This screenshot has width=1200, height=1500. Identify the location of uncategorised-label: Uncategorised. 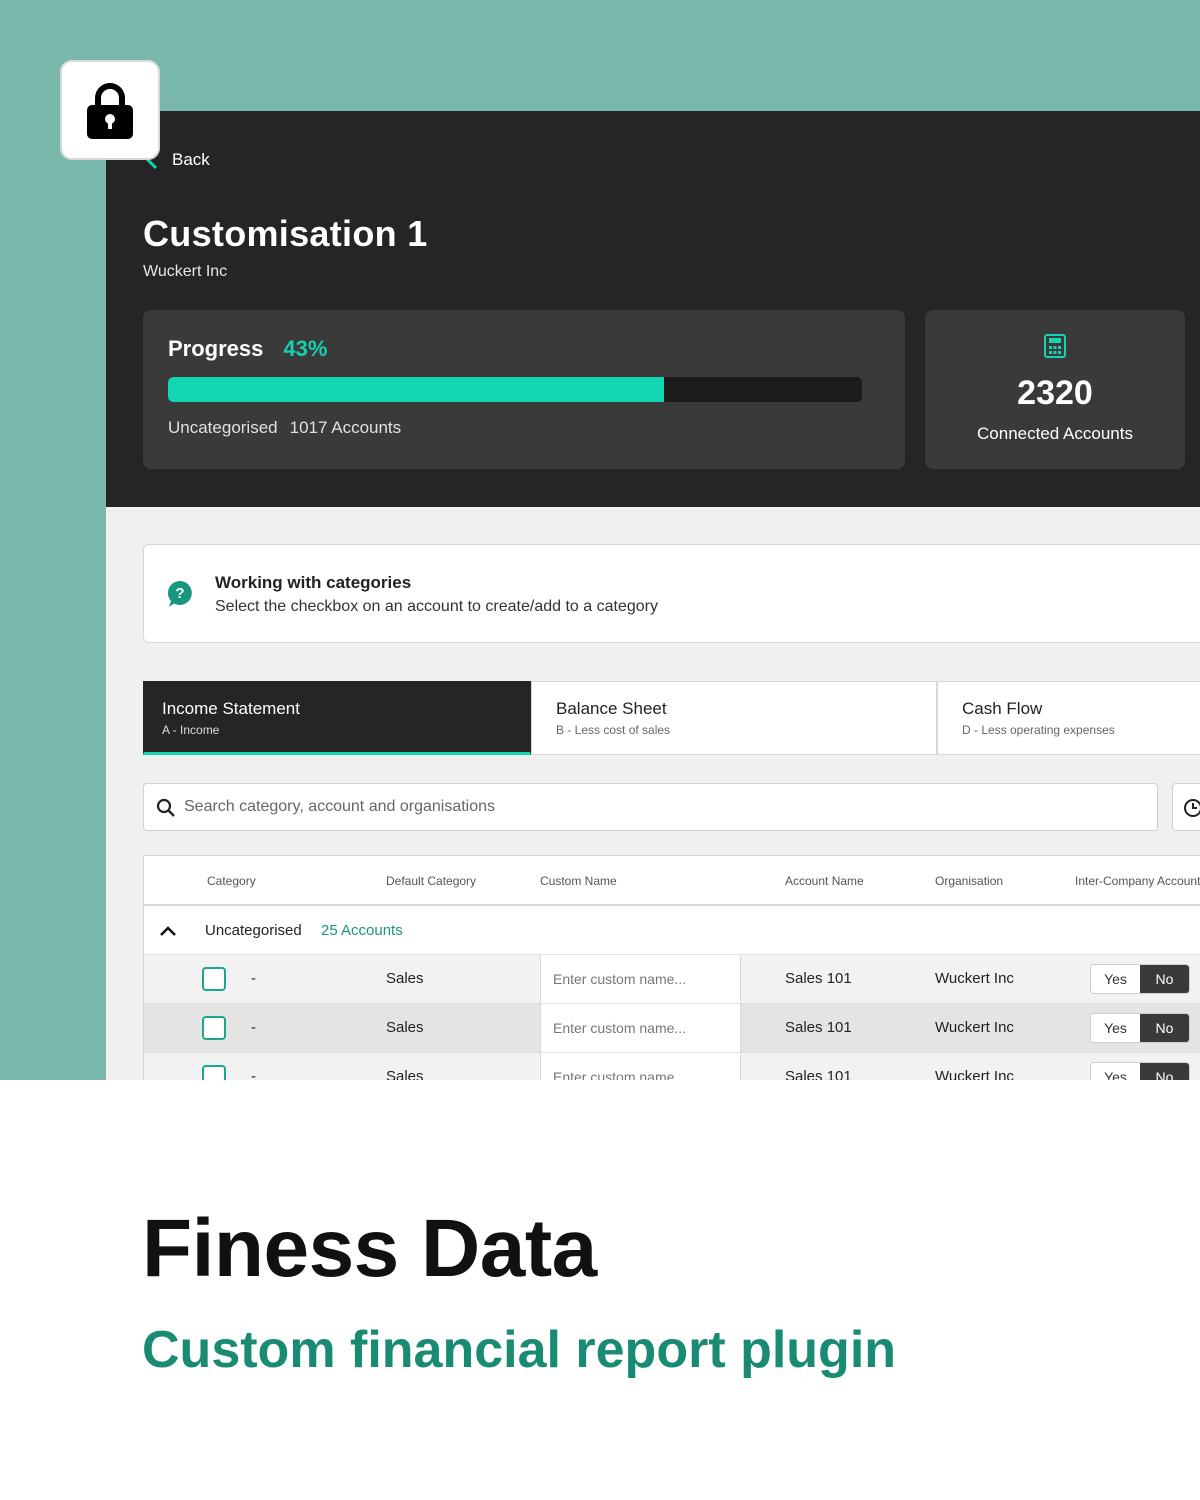
(223, 427).